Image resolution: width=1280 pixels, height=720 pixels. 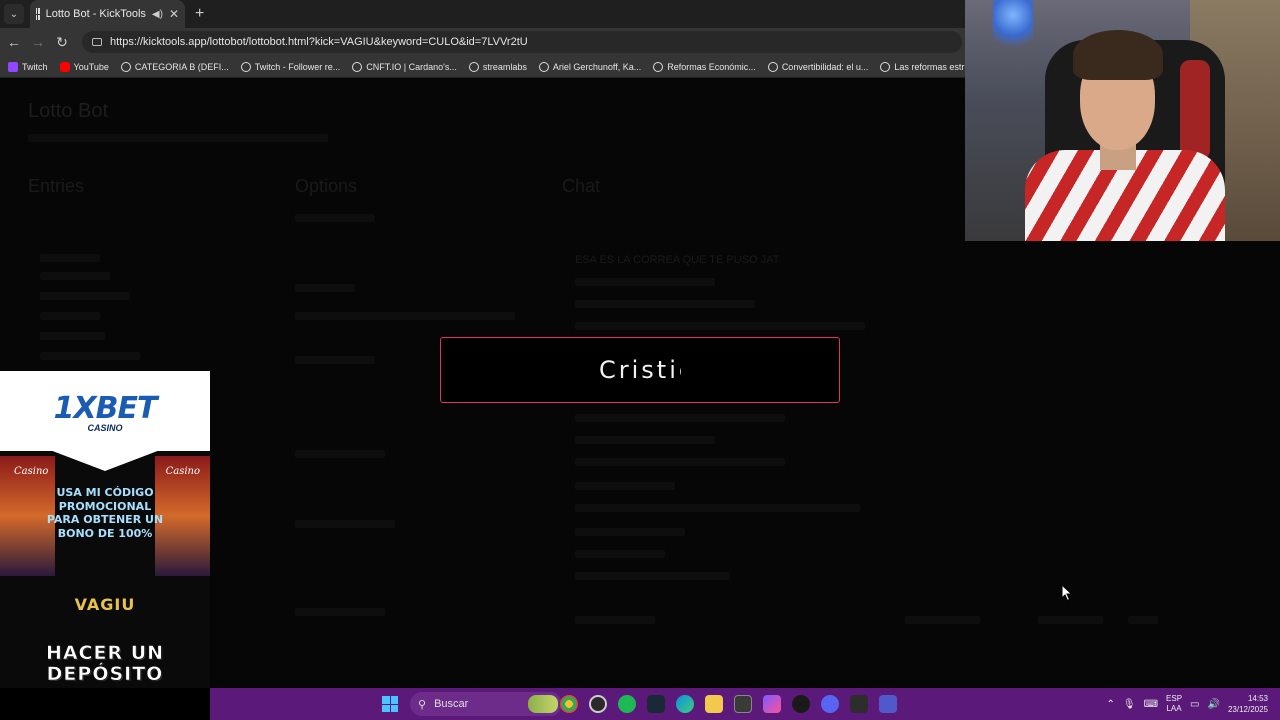 I want to click on youtube-icon, so click(x=64, y=66).